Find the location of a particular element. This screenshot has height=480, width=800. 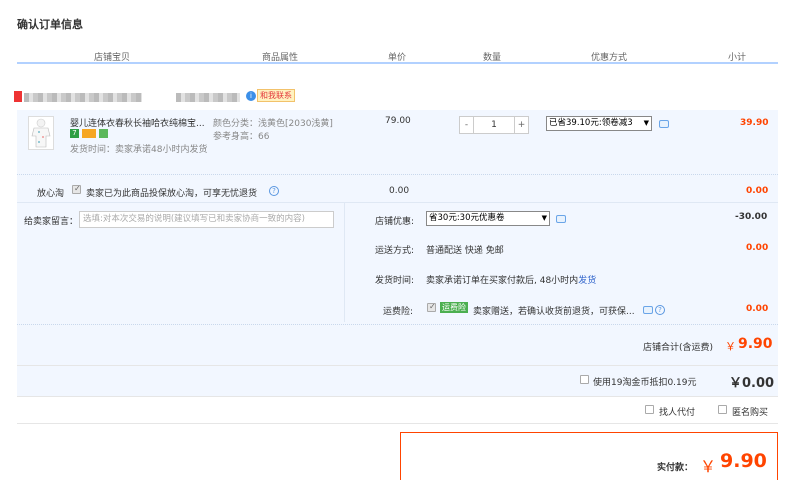

section-divider is located at coordinates (397, 202).